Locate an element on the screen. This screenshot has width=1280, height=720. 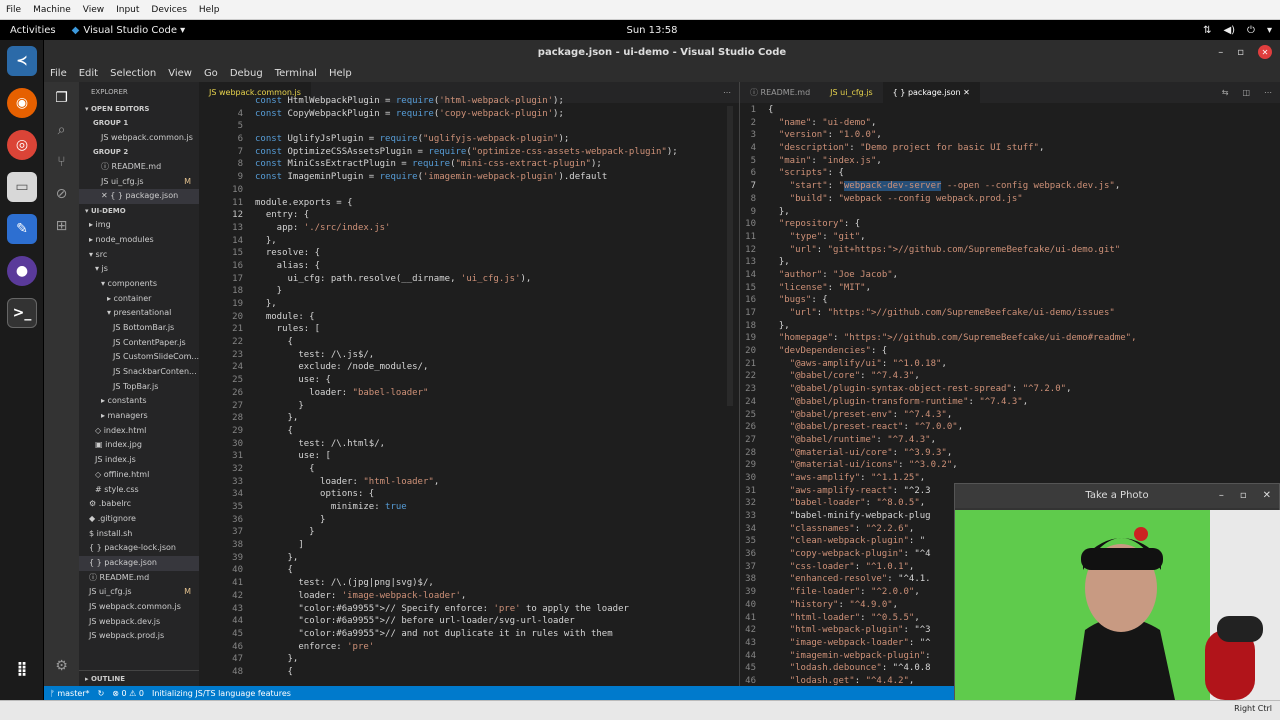
code-line: 27 } is located at coordinates (469, 406).